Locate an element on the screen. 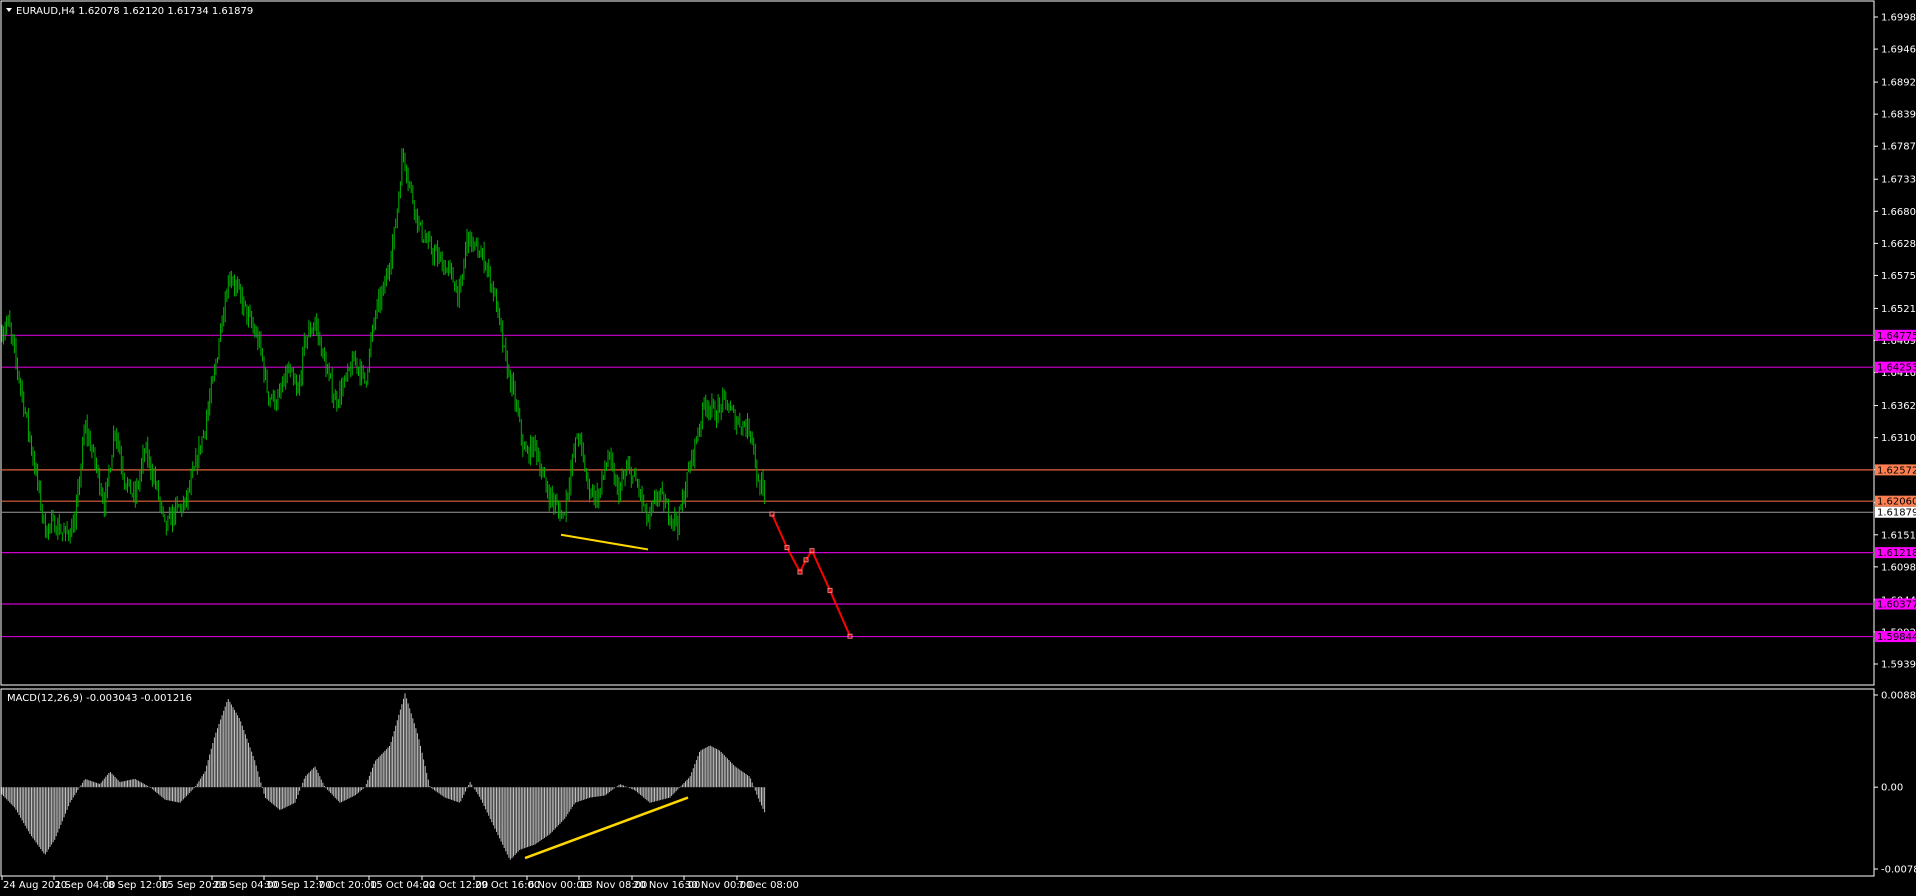  macd-axis: 0.008848 0.00 -0.007852 is located at coordinates (1895, 783).